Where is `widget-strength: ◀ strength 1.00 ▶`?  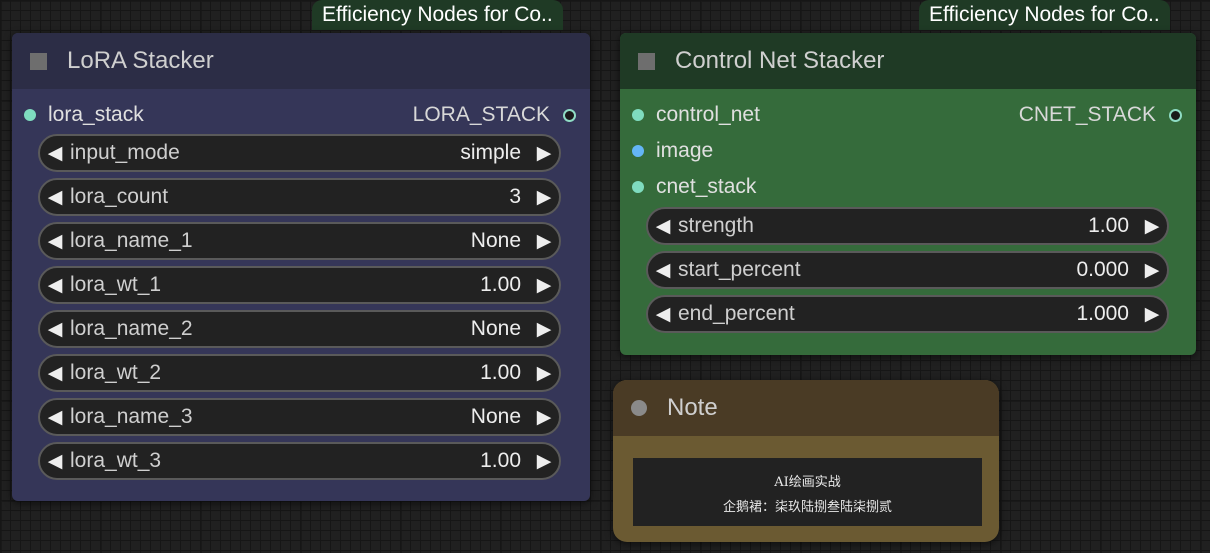
widget-strength: ◀ strength 1.00 ▶ is located at coordinates (907, 226).